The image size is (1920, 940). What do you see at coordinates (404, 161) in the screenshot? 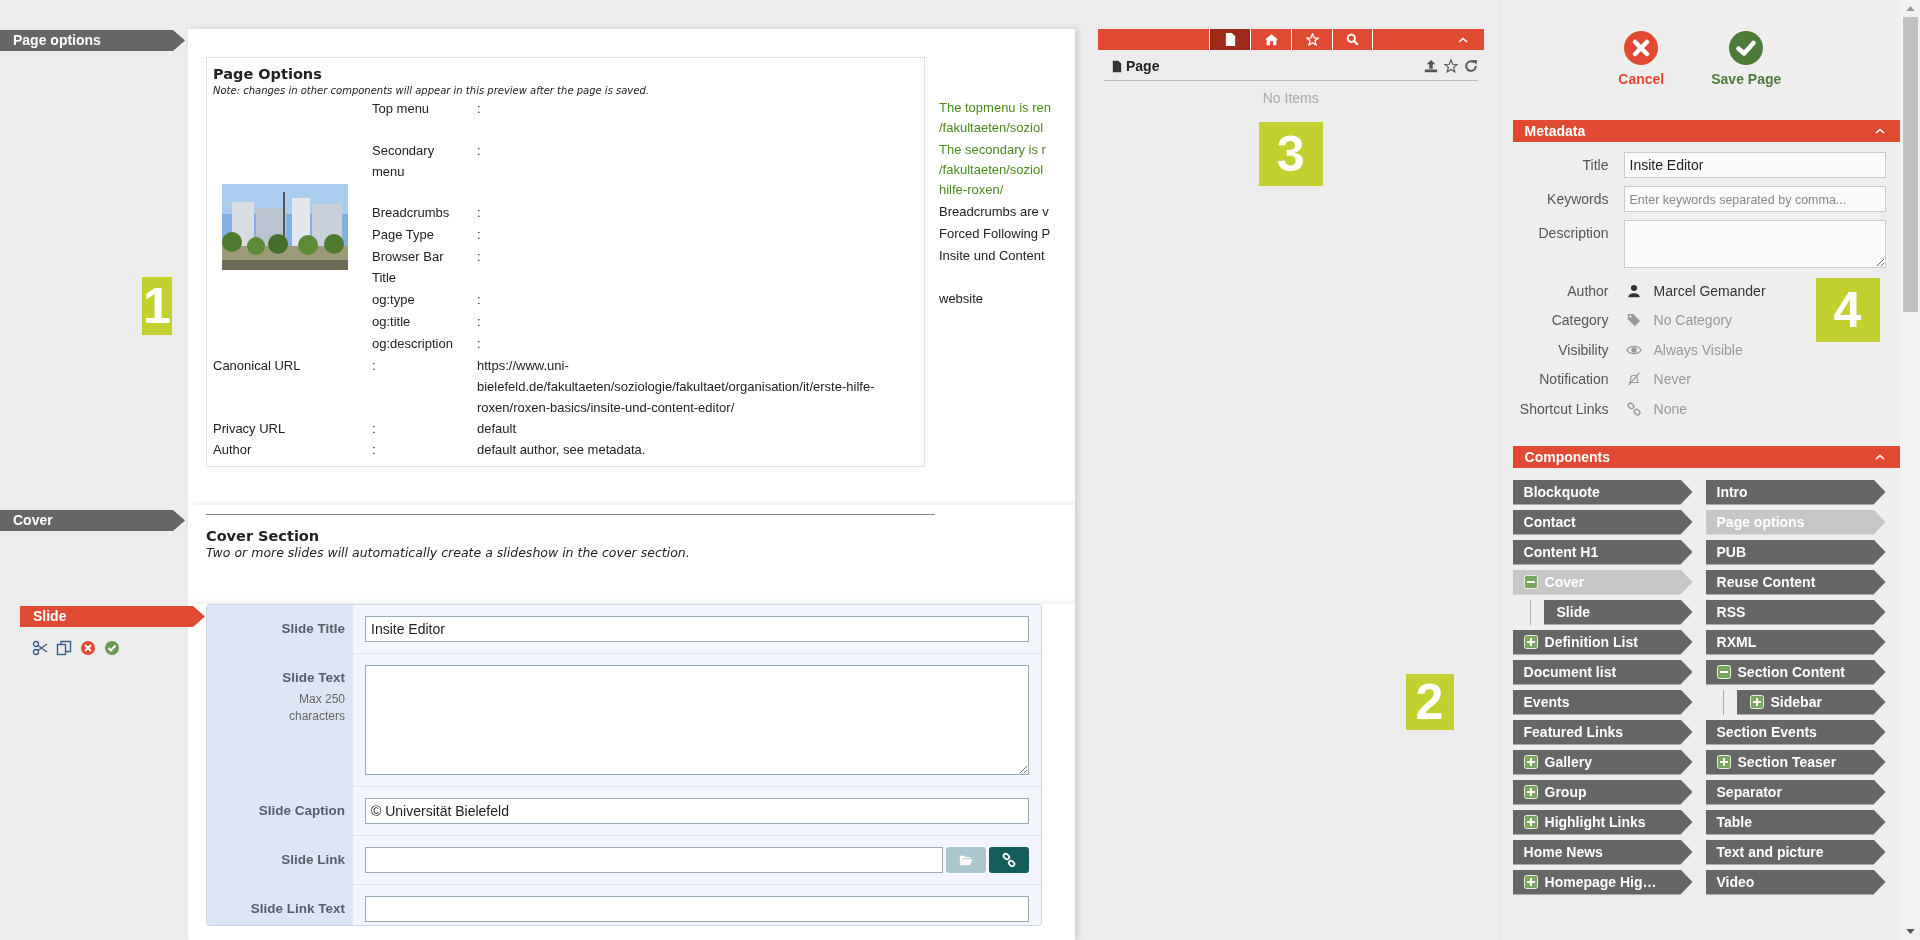
I see `option-label: Secondary menu` at bounding box center [404, 161].